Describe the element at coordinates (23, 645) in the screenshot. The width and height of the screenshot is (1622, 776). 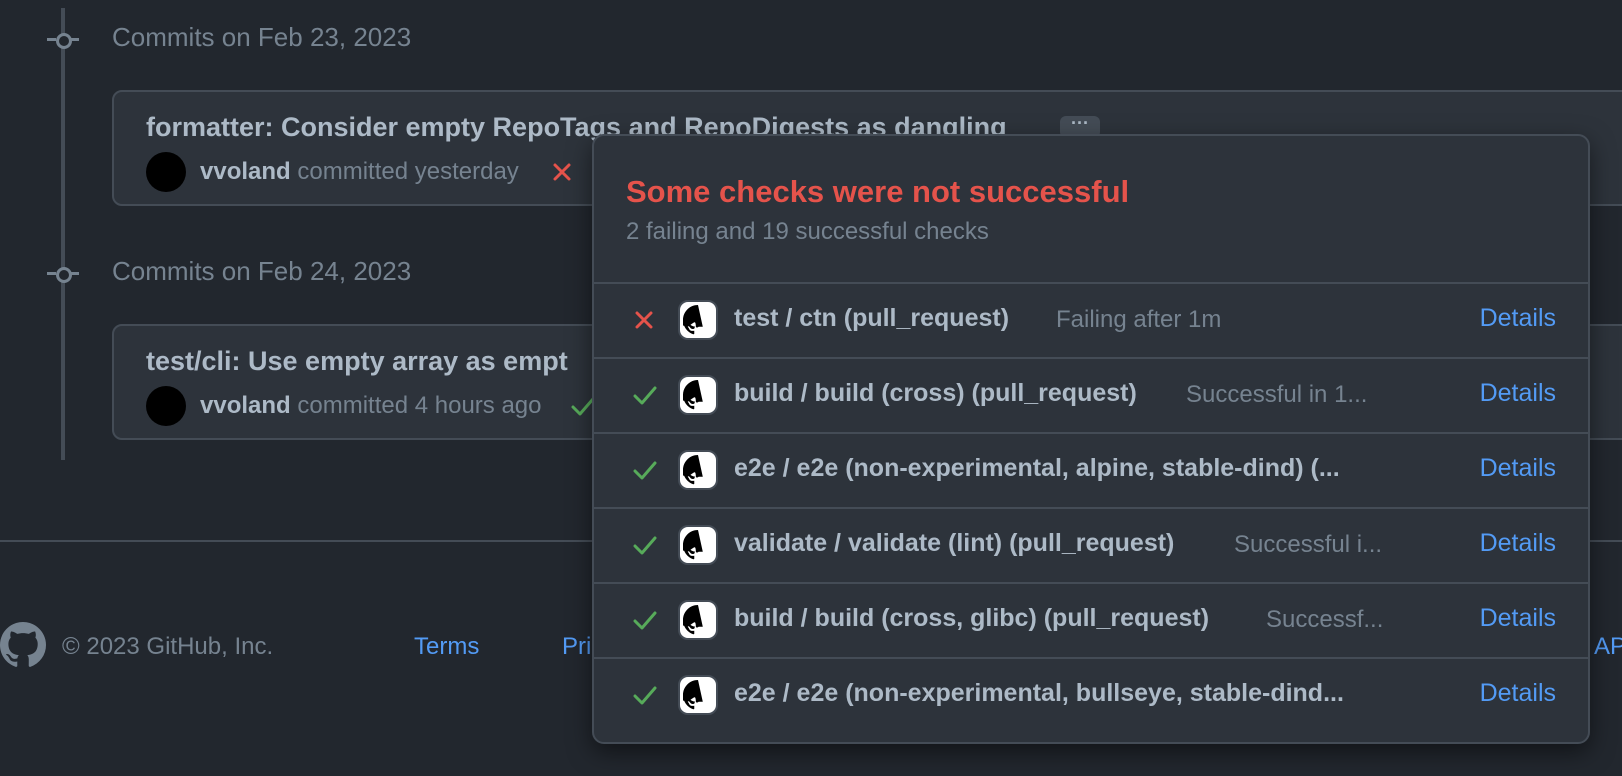
I see `github-mark-icon` at that location.